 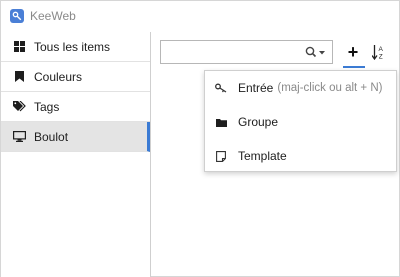 I want to click on tags-icon, so click(x=19, y=106).